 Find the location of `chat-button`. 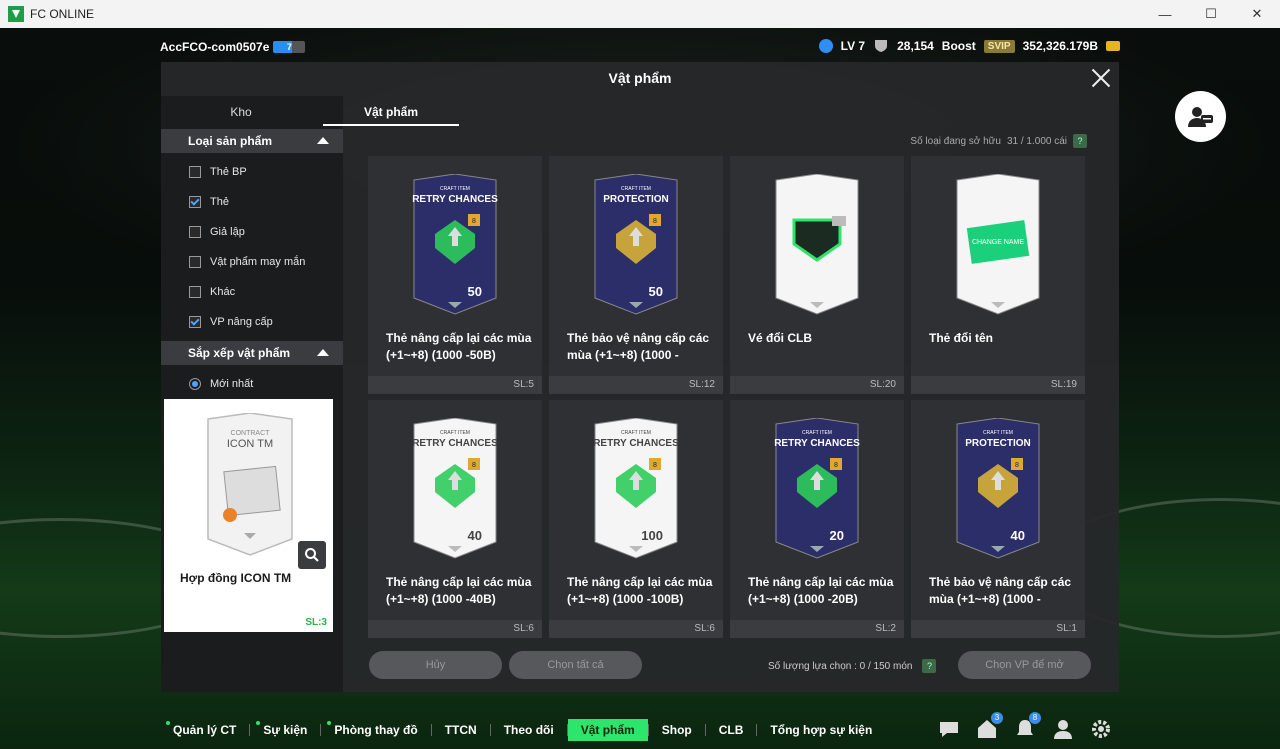

chat-button is located at coordinates (949, 729).